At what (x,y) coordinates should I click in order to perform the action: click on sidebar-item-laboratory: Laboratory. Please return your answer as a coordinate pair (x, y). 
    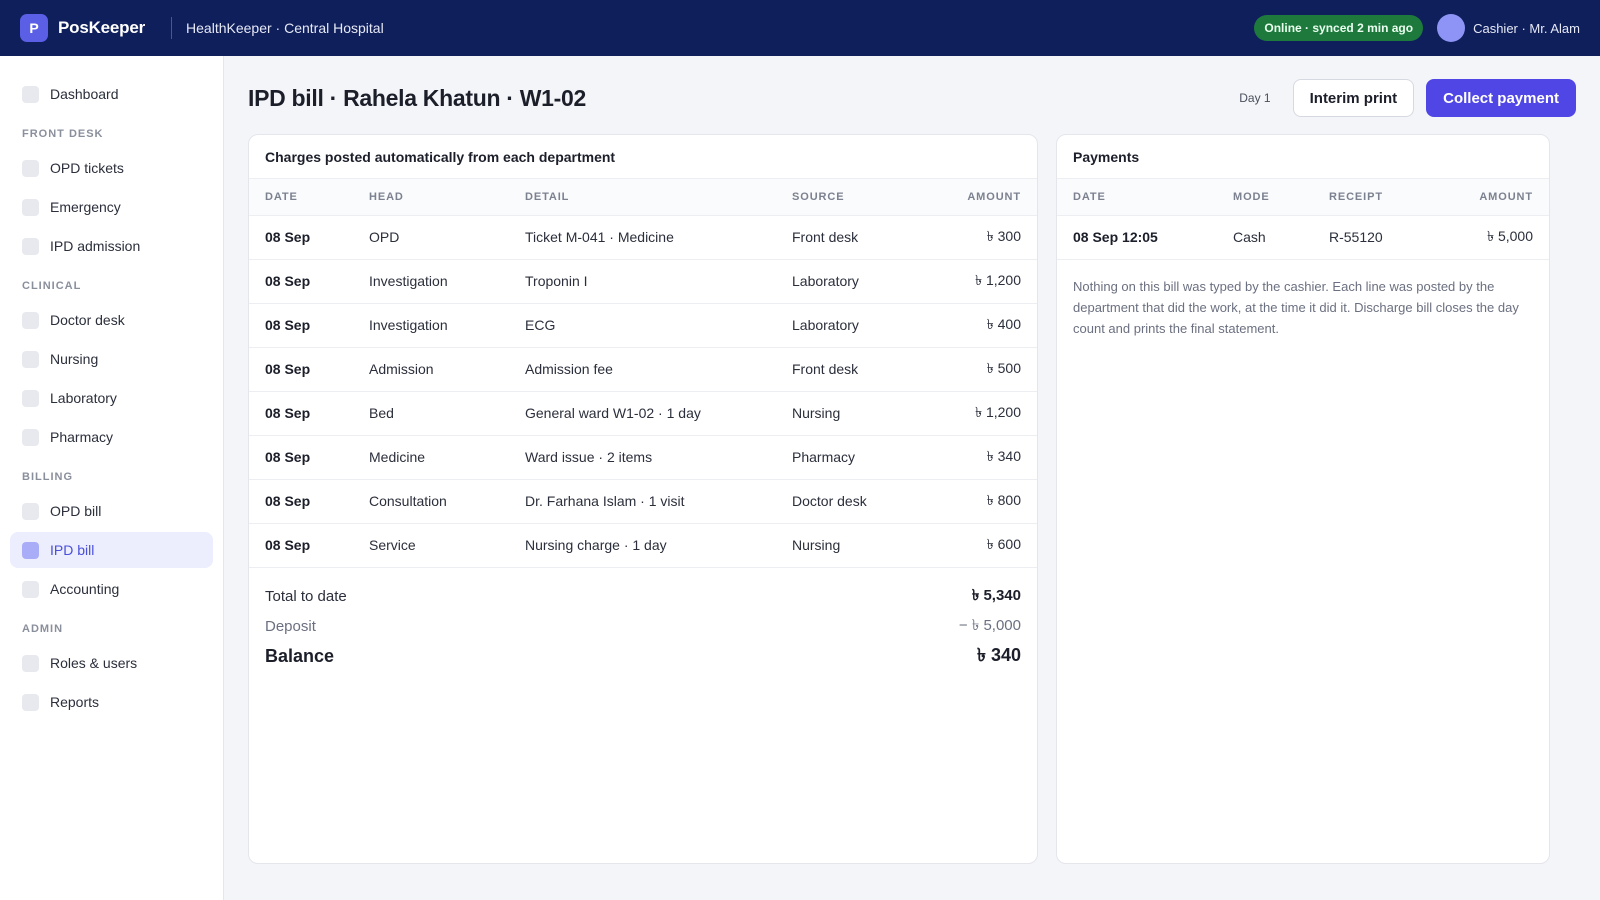
    Looking at the image, I should click on (111, 398).